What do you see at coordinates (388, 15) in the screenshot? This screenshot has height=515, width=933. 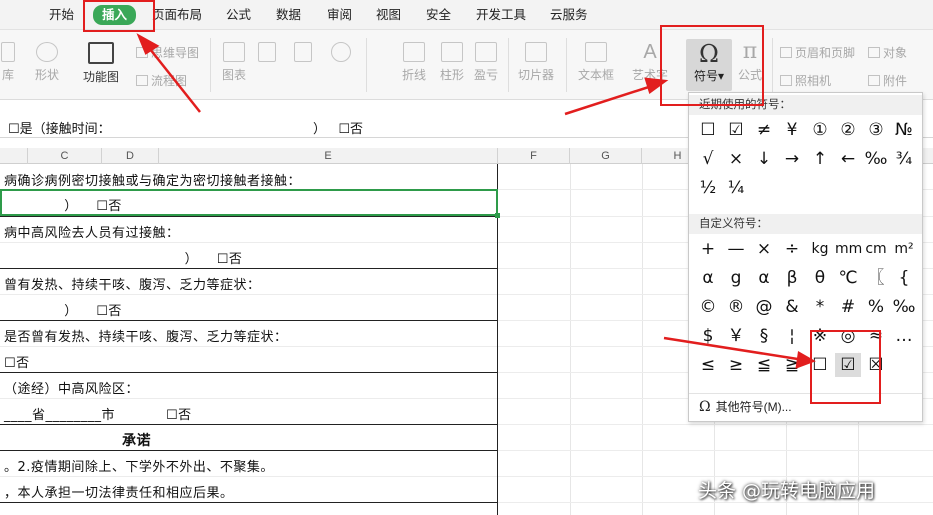 I see `menu-view: 视图` at bounding box center [388, 15].